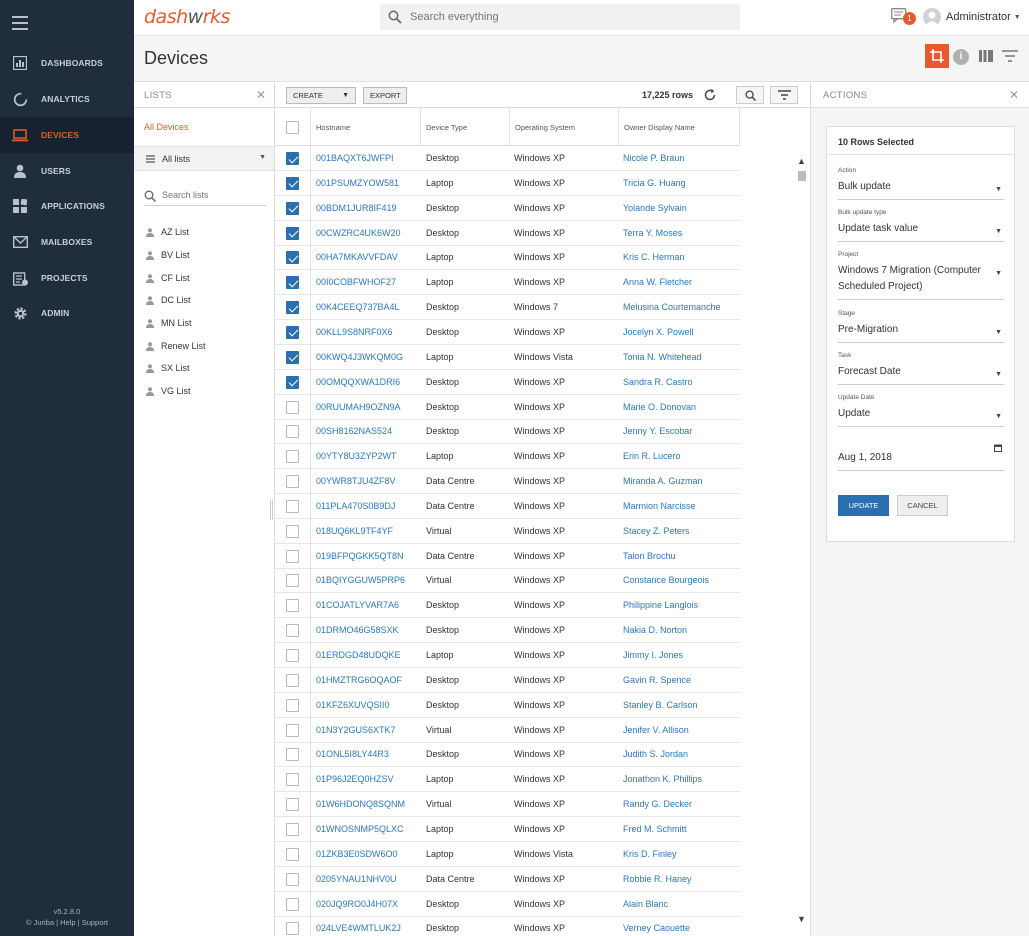 This screenshot has width=1029, height=936. What do you see at coordinates (750, 95) in the screenshot?
I see `grid-search-button` at bounding box center [750, 95].